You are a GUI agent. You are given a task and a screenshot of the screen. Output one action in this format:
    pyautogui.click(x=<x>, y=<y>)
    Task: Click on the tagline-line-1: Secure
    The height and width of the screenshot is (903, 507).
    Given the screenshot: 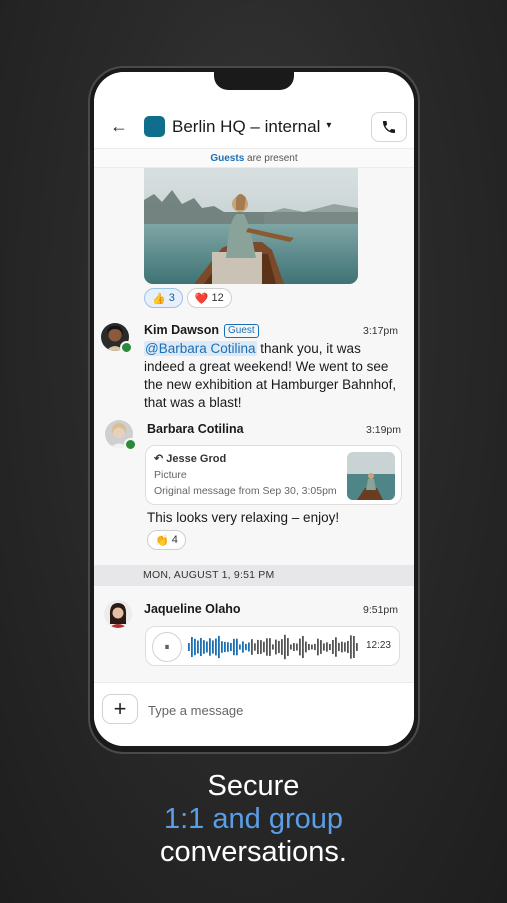 What is the action you would take?
    pyautogui.click(x=253, y=786)
    